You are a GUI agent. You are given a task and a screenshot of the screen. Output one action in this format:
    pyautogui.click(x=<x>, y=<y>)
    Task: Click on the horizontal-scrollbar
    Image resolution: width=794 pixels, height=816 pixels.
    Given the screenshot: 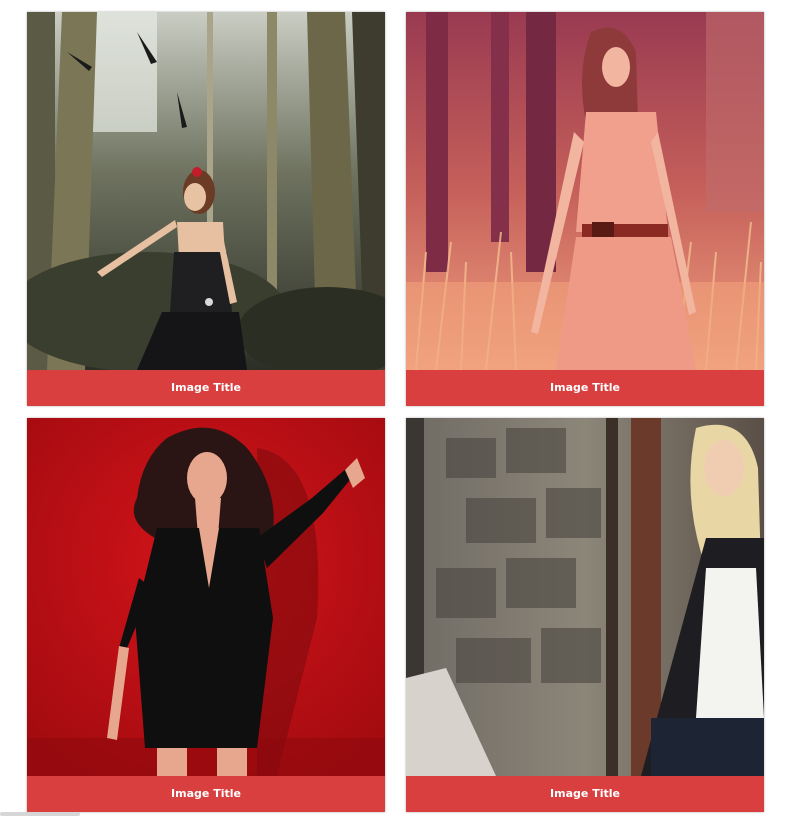 What is the action you would take?
    pyautogui.click(x=40, y=814)
    